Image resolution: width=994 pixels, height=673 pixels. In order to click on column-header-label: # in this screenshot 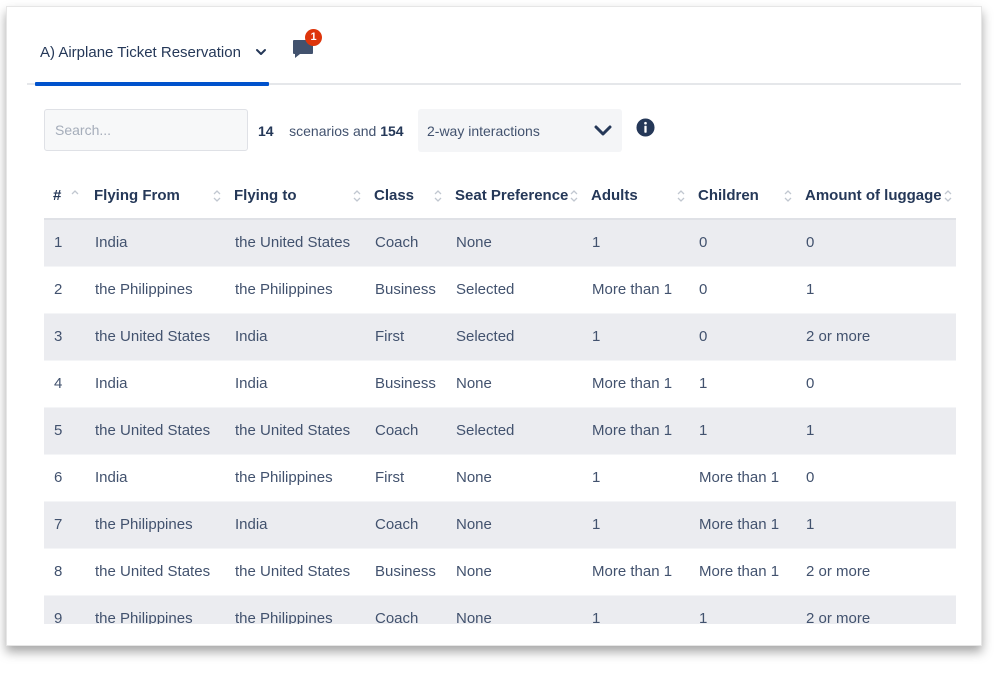, I will do `click(57, 195)`.